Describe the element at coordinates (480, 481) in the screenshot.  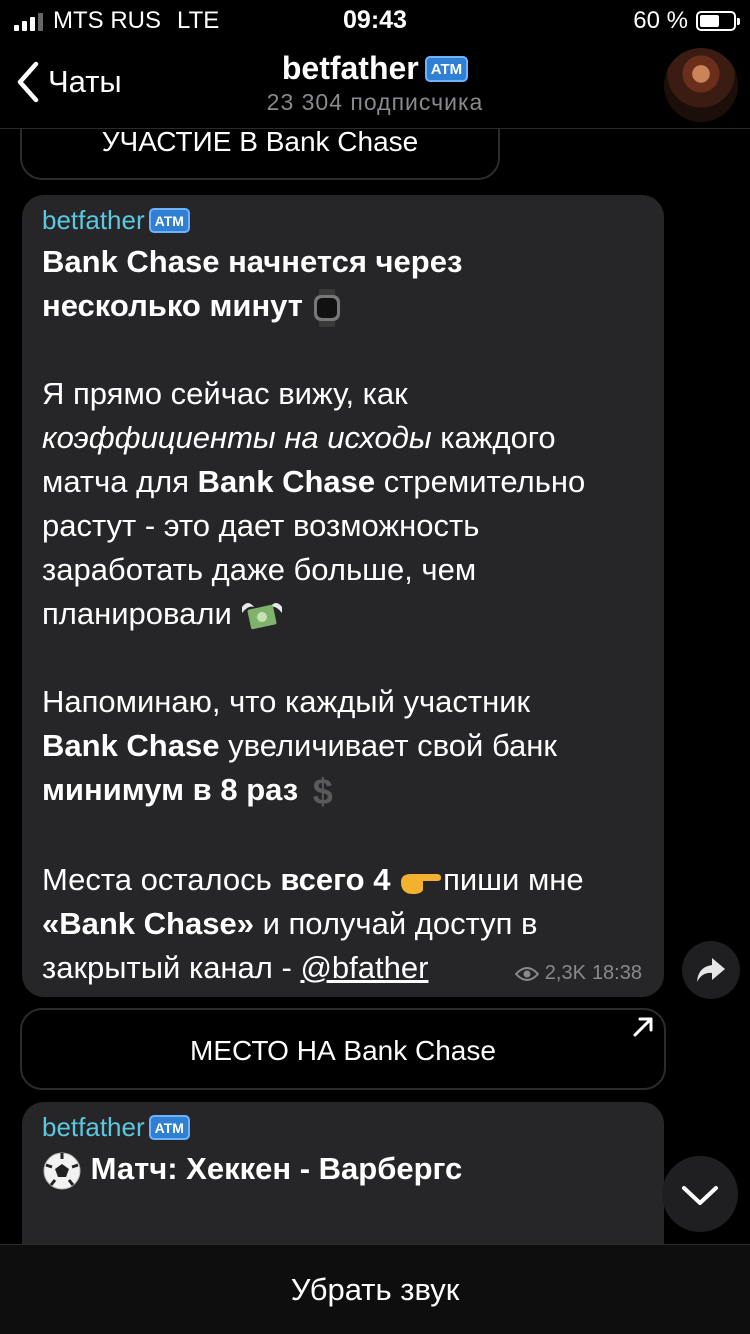
I see `p1-d: стремительно` at that location.